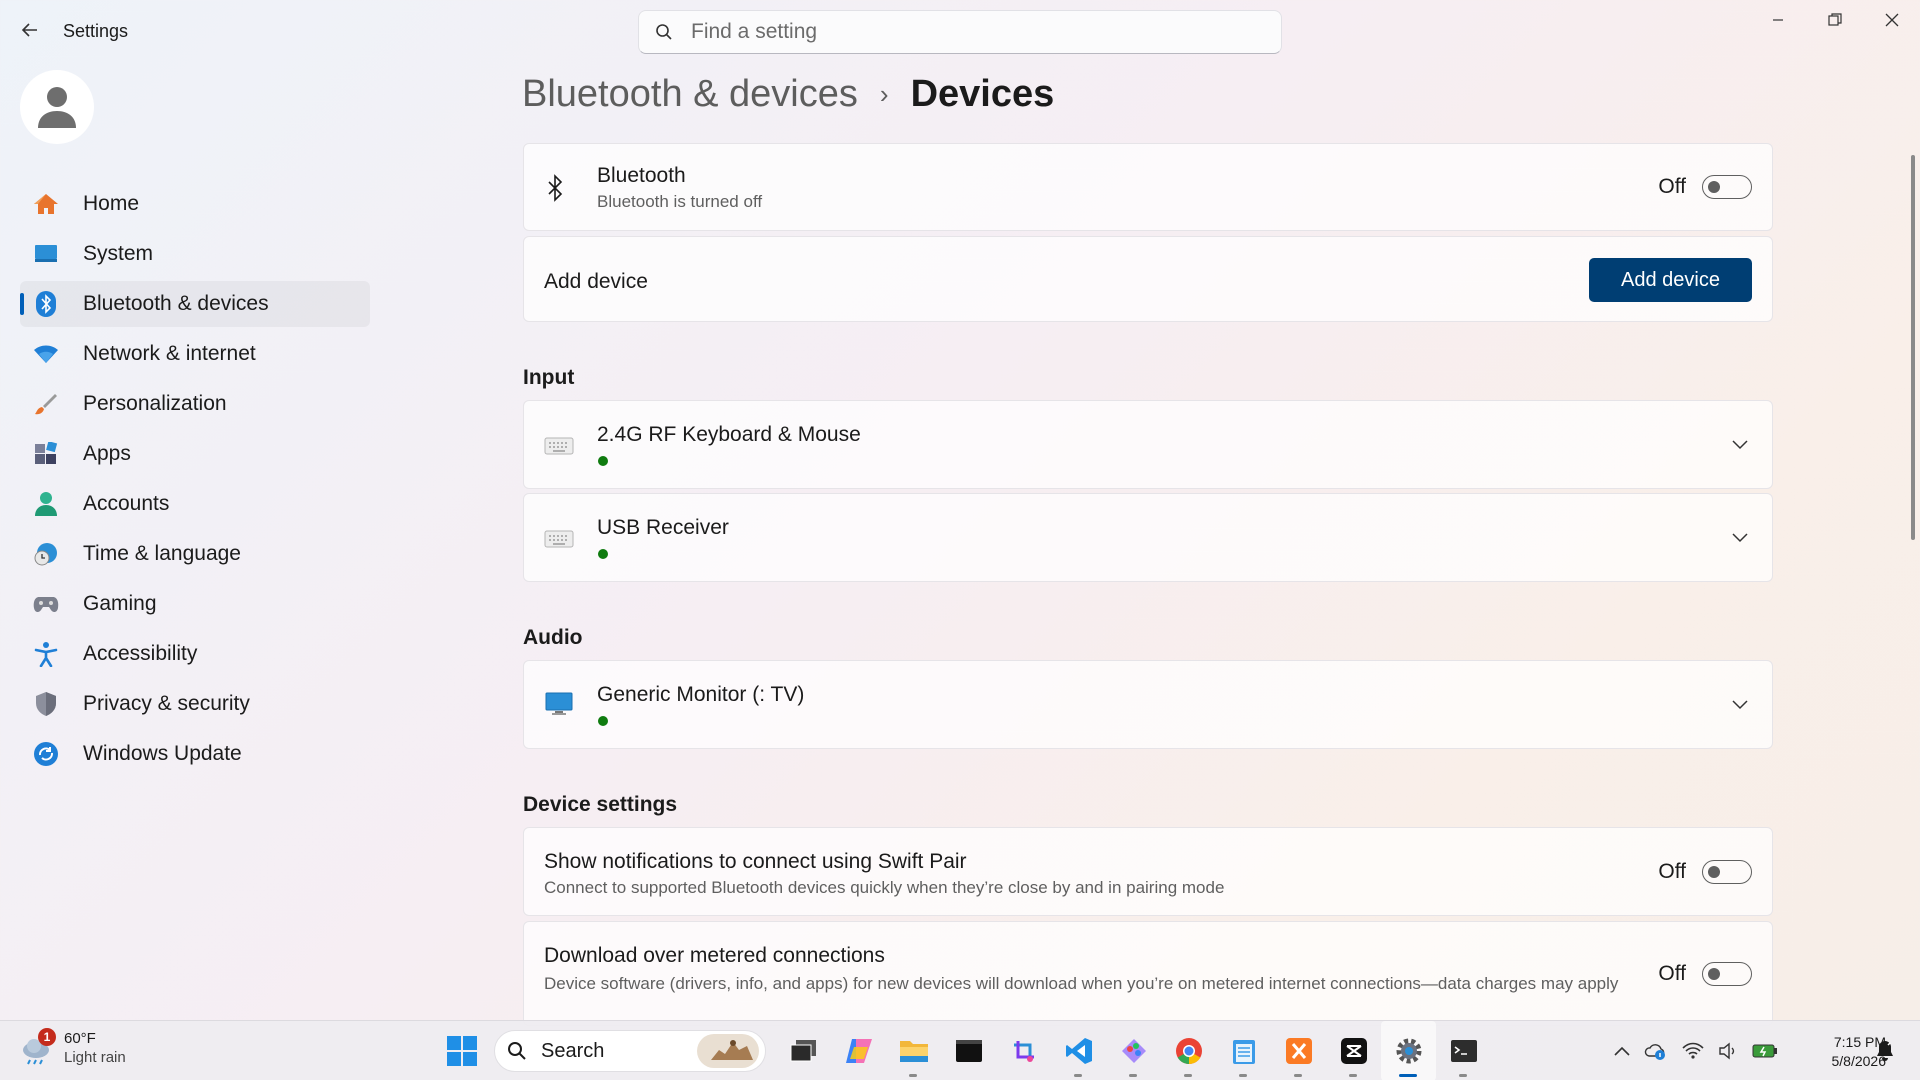  I want to click on vscode-icon, so click(1078, 1051).